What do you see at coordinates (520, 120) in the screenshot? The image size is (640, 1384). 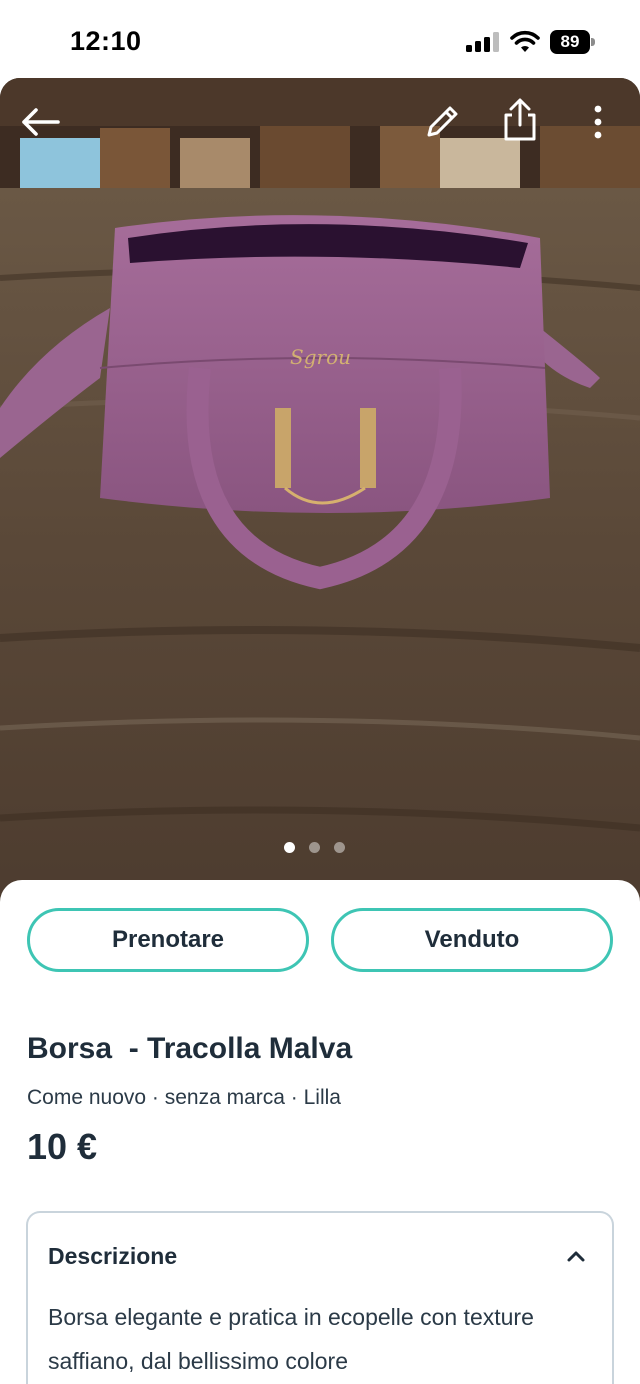 I see `share-icon` at bounding box center [520, 120].